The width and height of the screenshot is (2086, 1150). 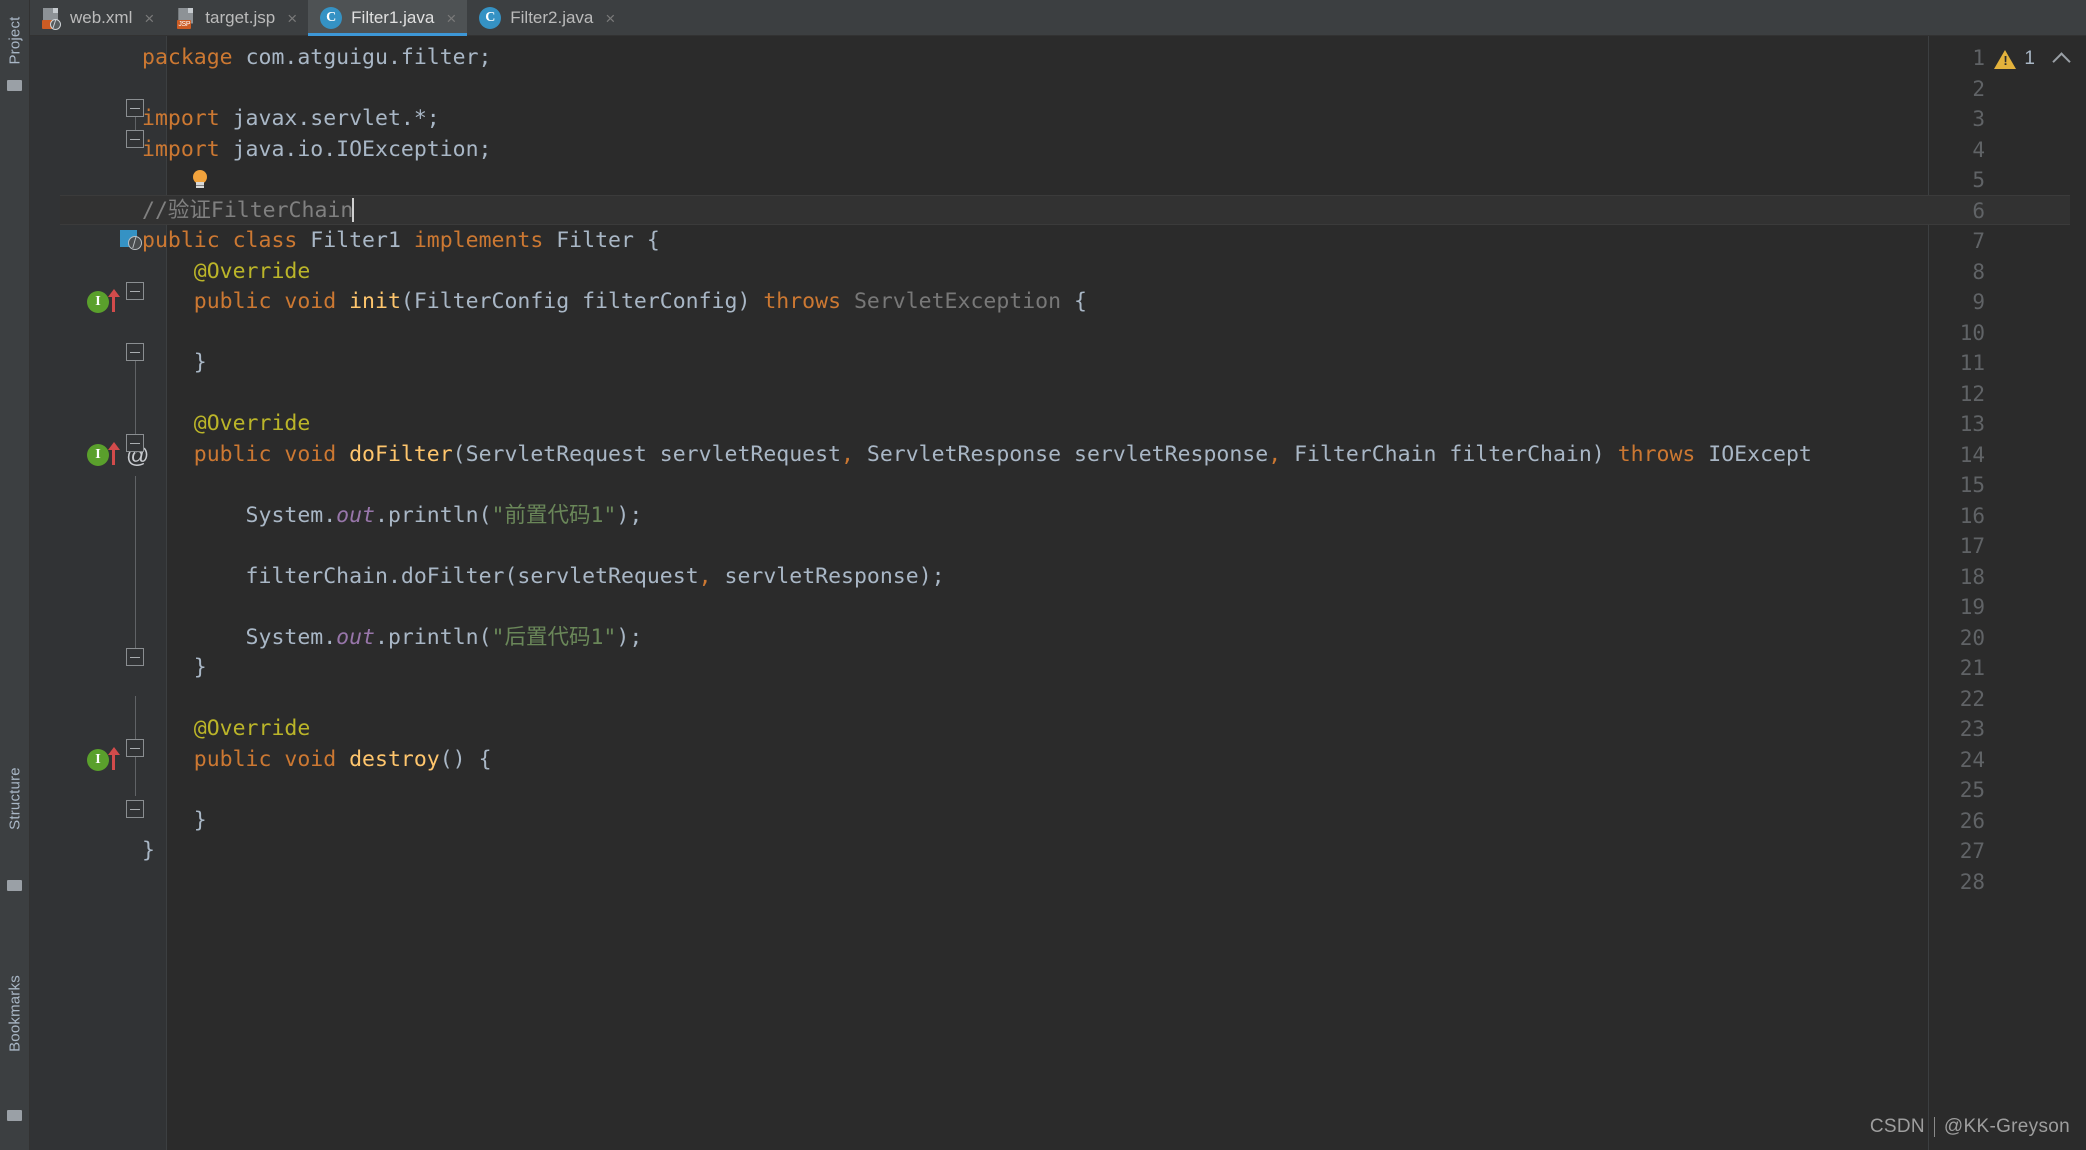 What do you see at coordinates (265, 576) in the screenshot?
I see `code-token: filterChain` at bounding box center [265, 576].